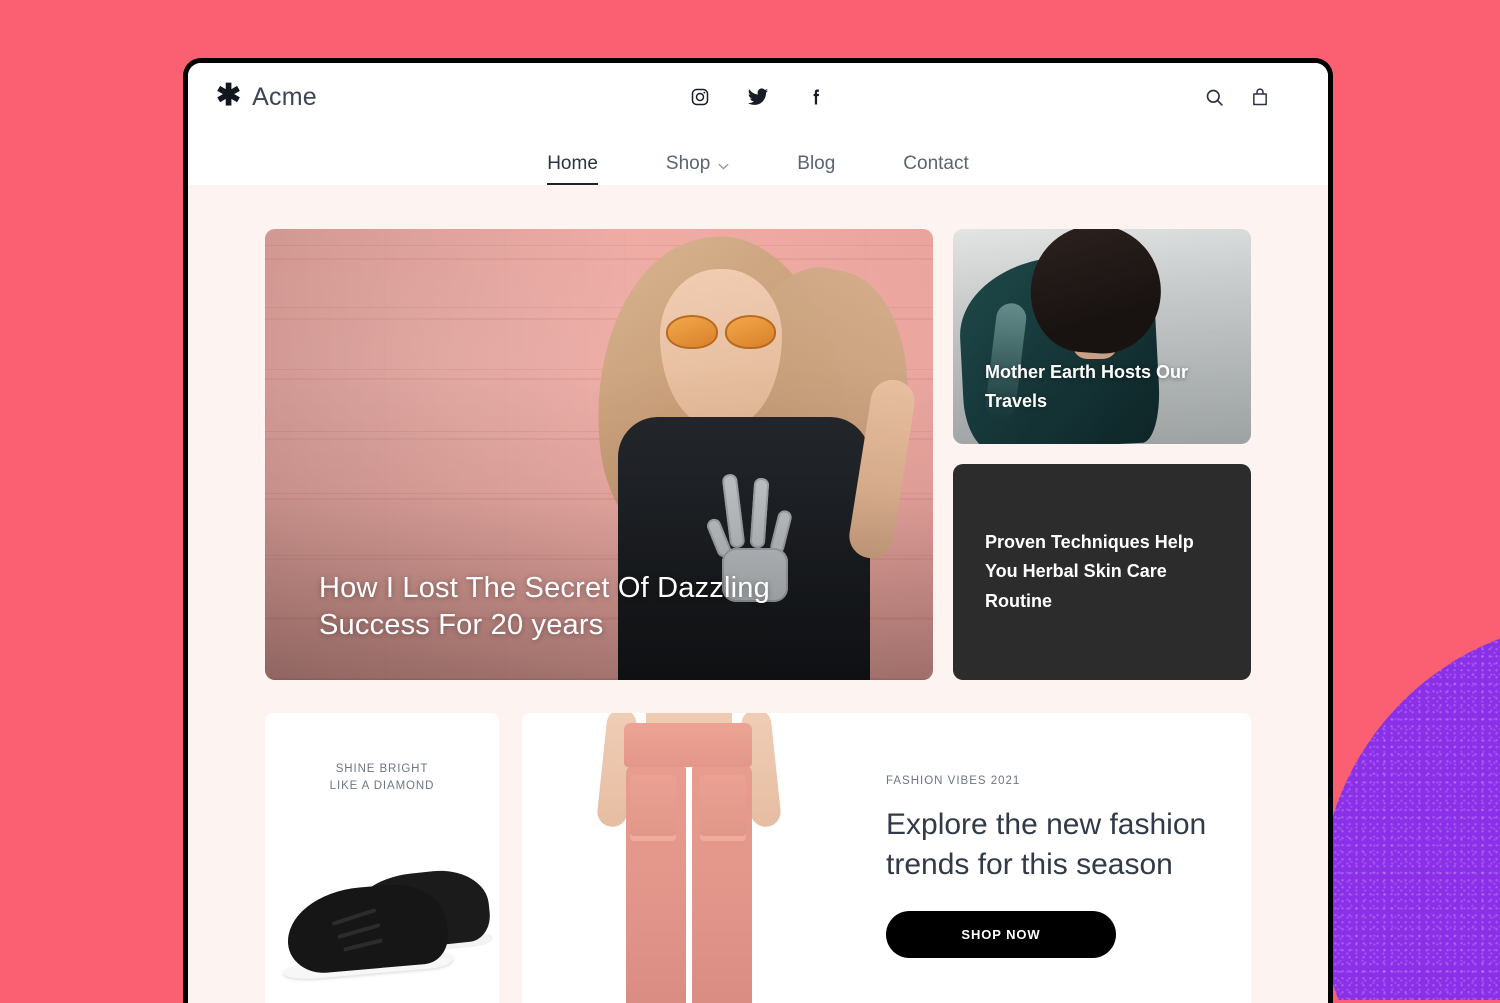  I want to click on asterisk-icon: ✱, so click(229, 95).